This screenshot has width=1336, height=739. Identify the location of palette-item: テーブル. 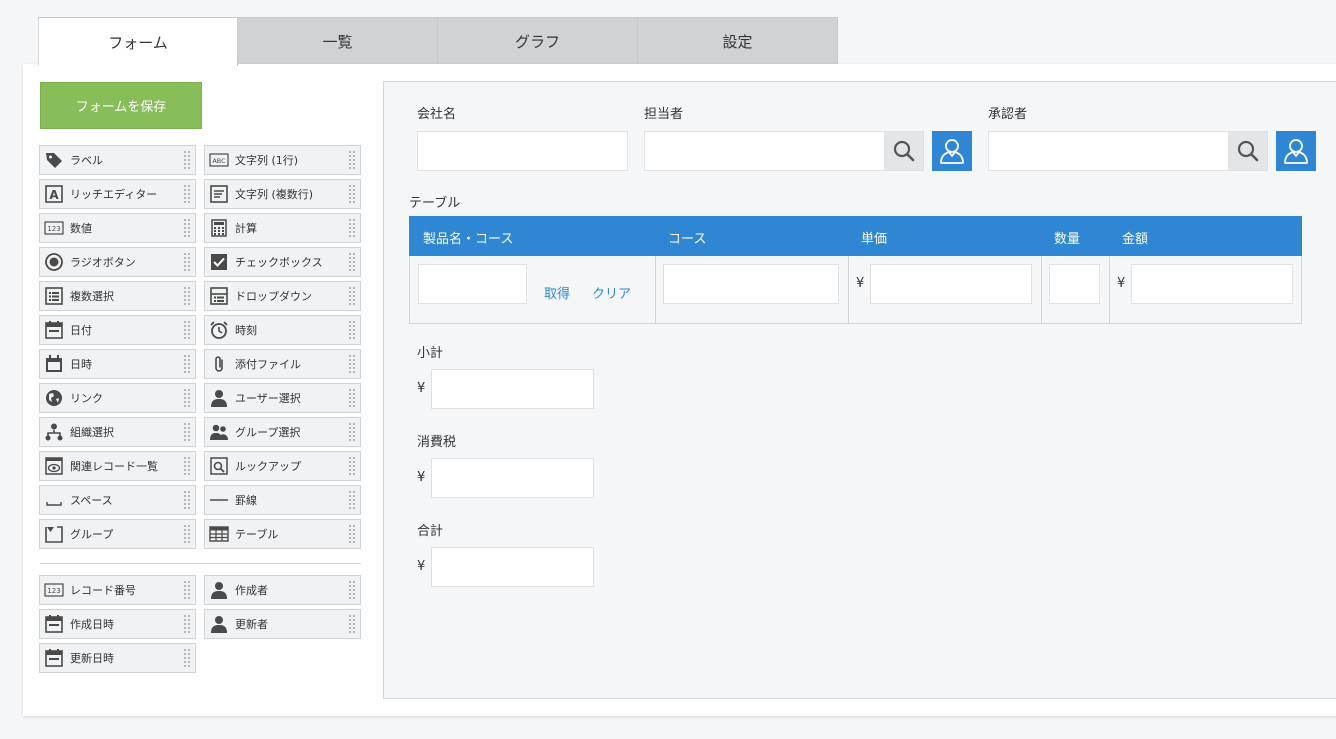
(282, 534).